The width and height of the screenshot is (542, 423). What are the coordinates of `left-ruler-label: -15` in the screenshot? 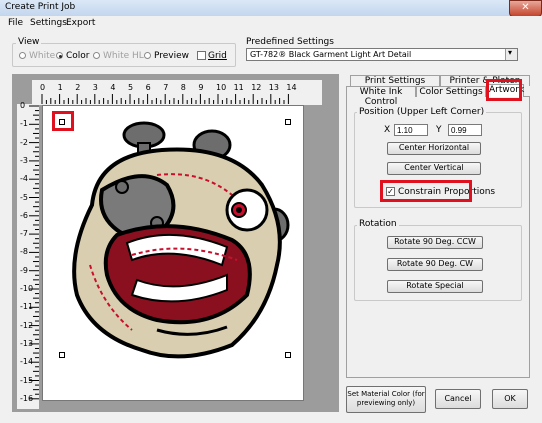 It's located at (27, 380).